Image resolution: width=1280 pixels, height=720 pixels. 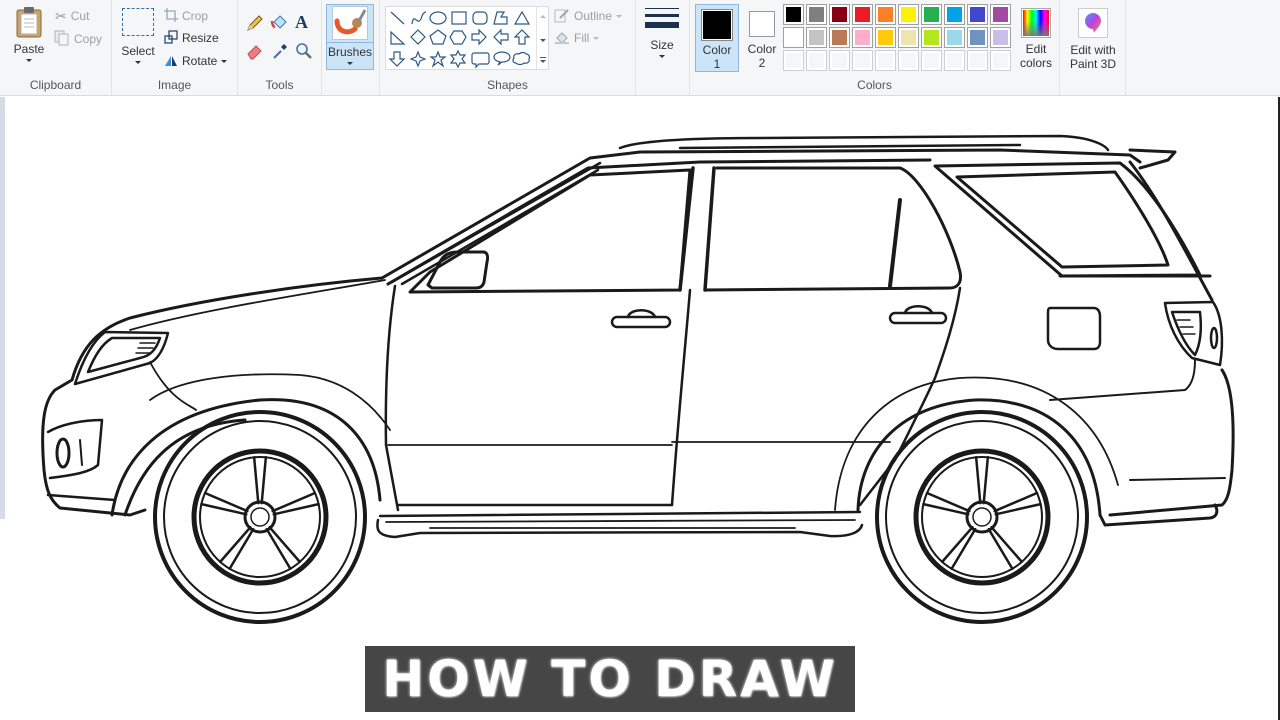 What do you see at coordinates (279, 85) in the screenshot?
I see `tools-group-label: Tools` at bounding box center [279, 85].